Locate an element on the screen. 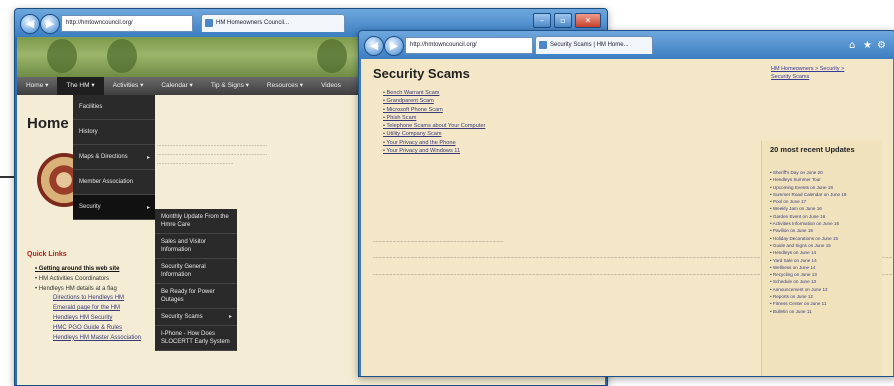 This screenshot has width=894, height=386. update-item: Wellness on June 14 is located at coordinates (825, 267).